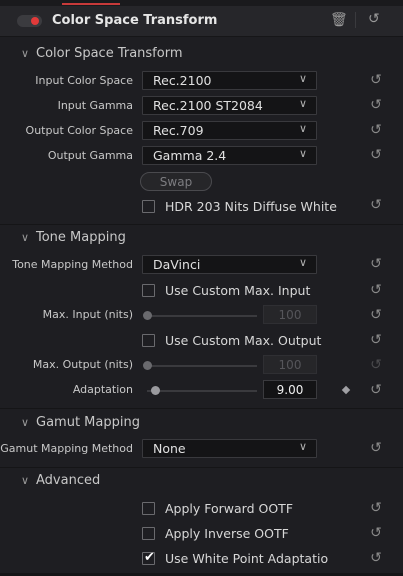 This screenshot has height=576, width=403. I want to click on inverse-ootf-checkbox, so click(148, 533).